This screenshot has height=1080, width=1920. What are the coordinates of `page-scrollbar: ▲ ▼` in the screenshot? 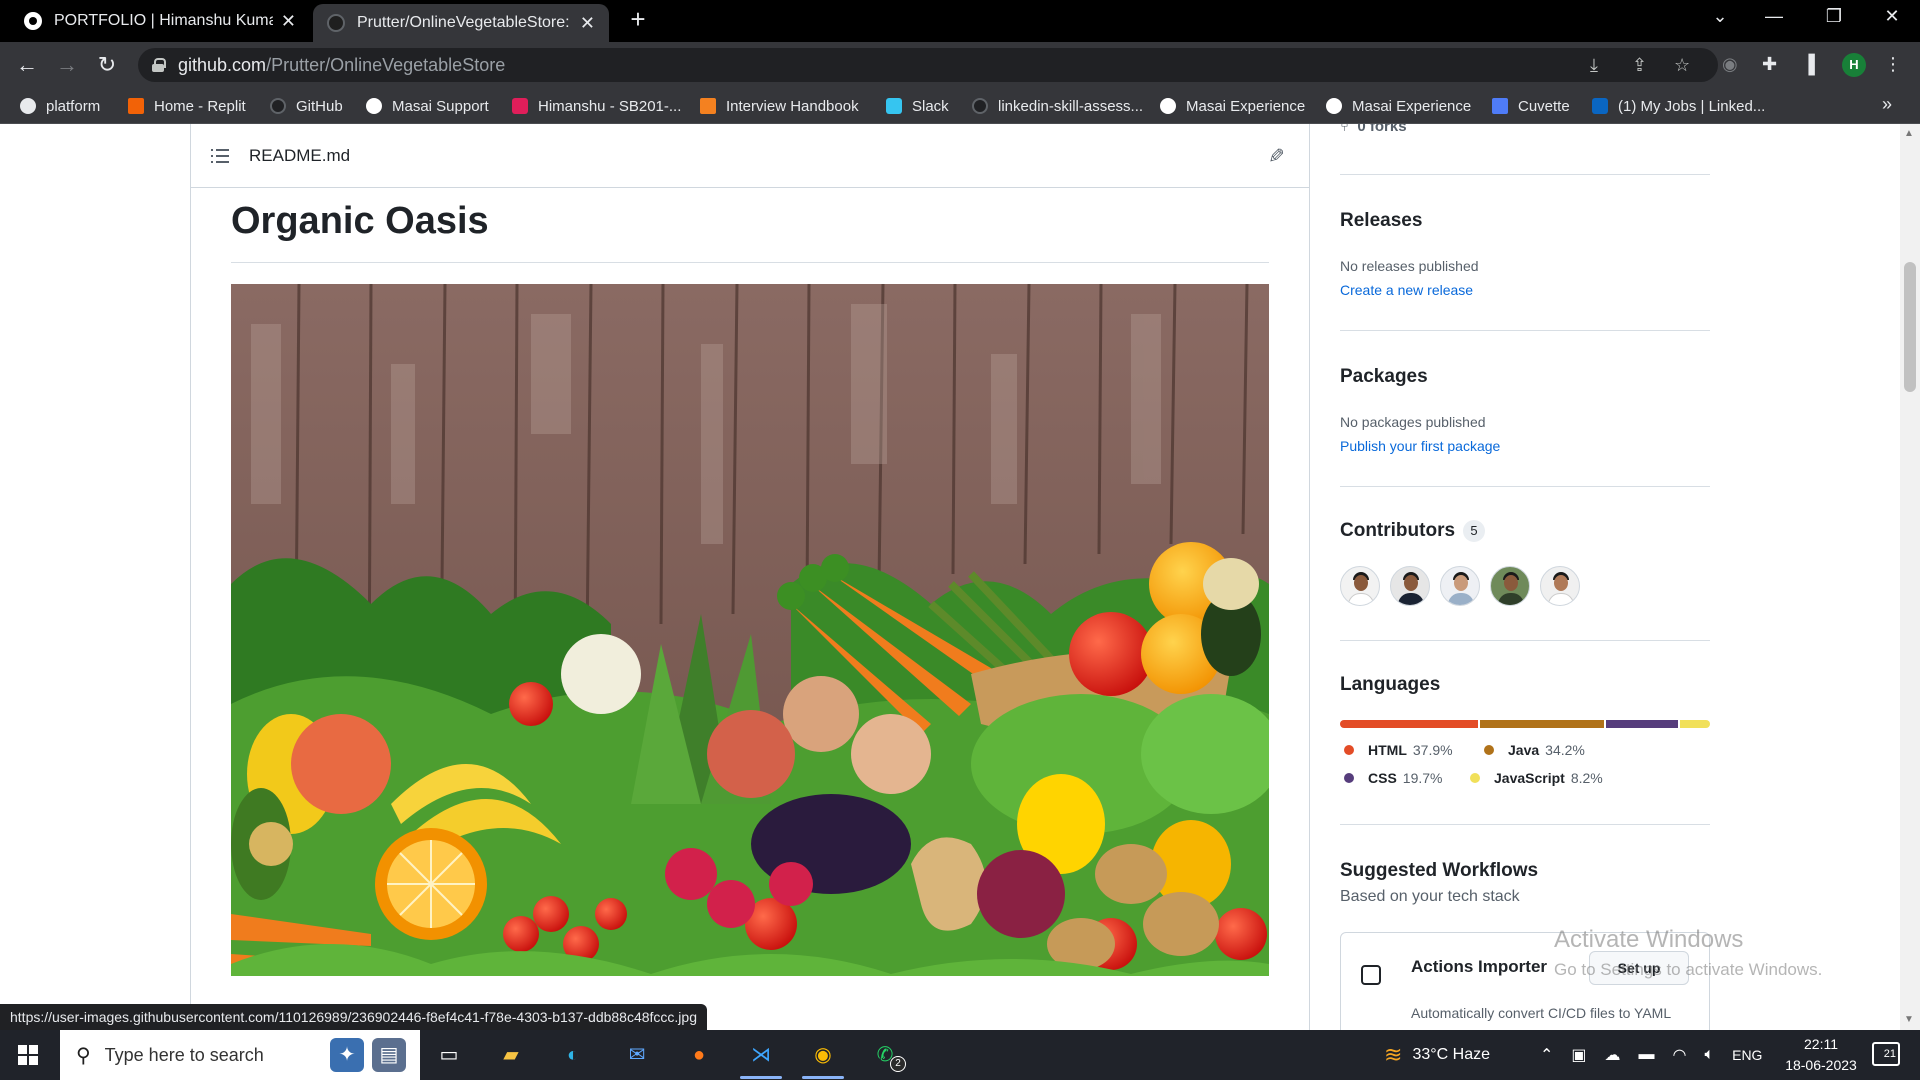 It's located at (1910, 577).